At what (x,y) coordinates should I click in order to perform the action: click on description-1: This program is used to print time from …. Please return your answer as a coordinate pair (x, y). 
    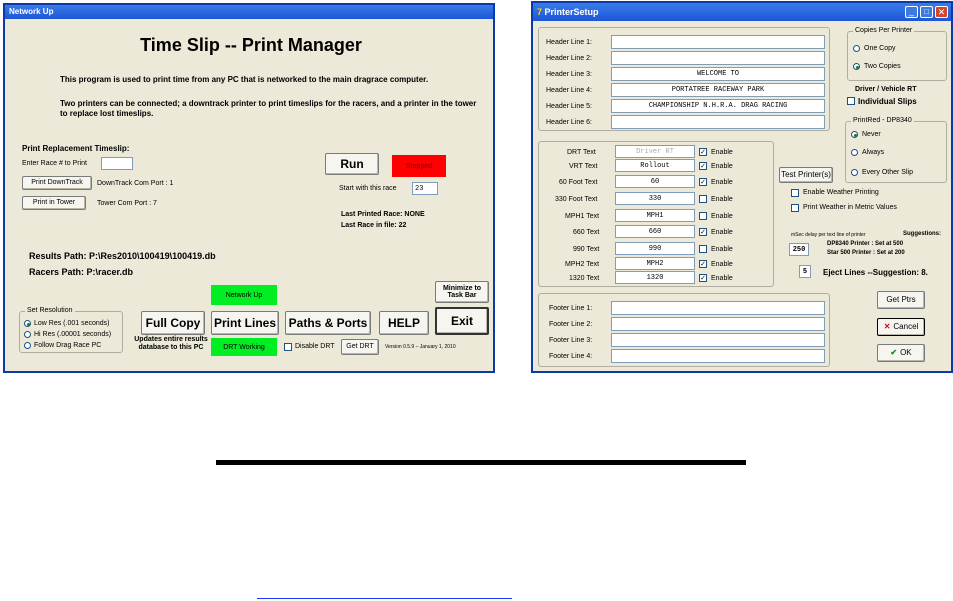
    Looking at the image, I should click on (244, 79).